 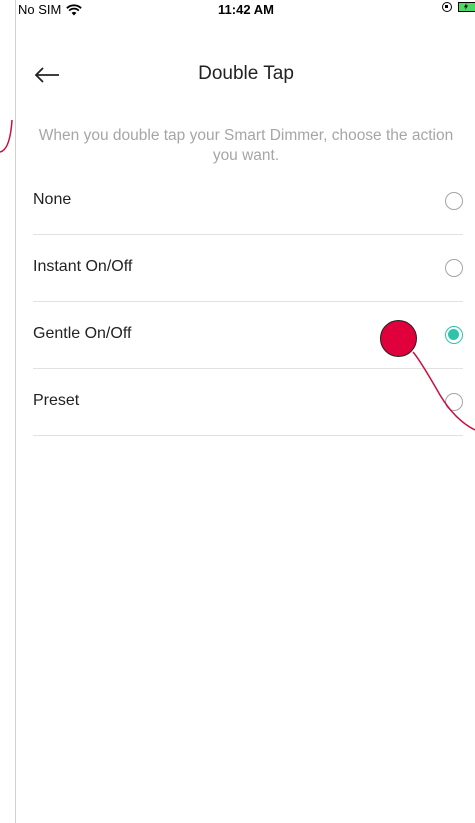 I want to click on option-label: Instant On/Off, so click(x=83, y=266).